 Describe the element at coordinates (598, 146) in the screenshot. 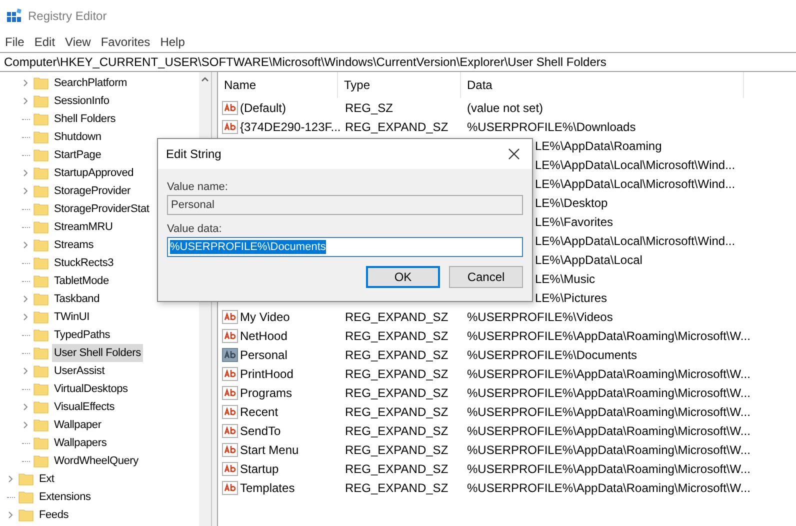

I see `value-data: LE%\AppData\Roaming` at that location.